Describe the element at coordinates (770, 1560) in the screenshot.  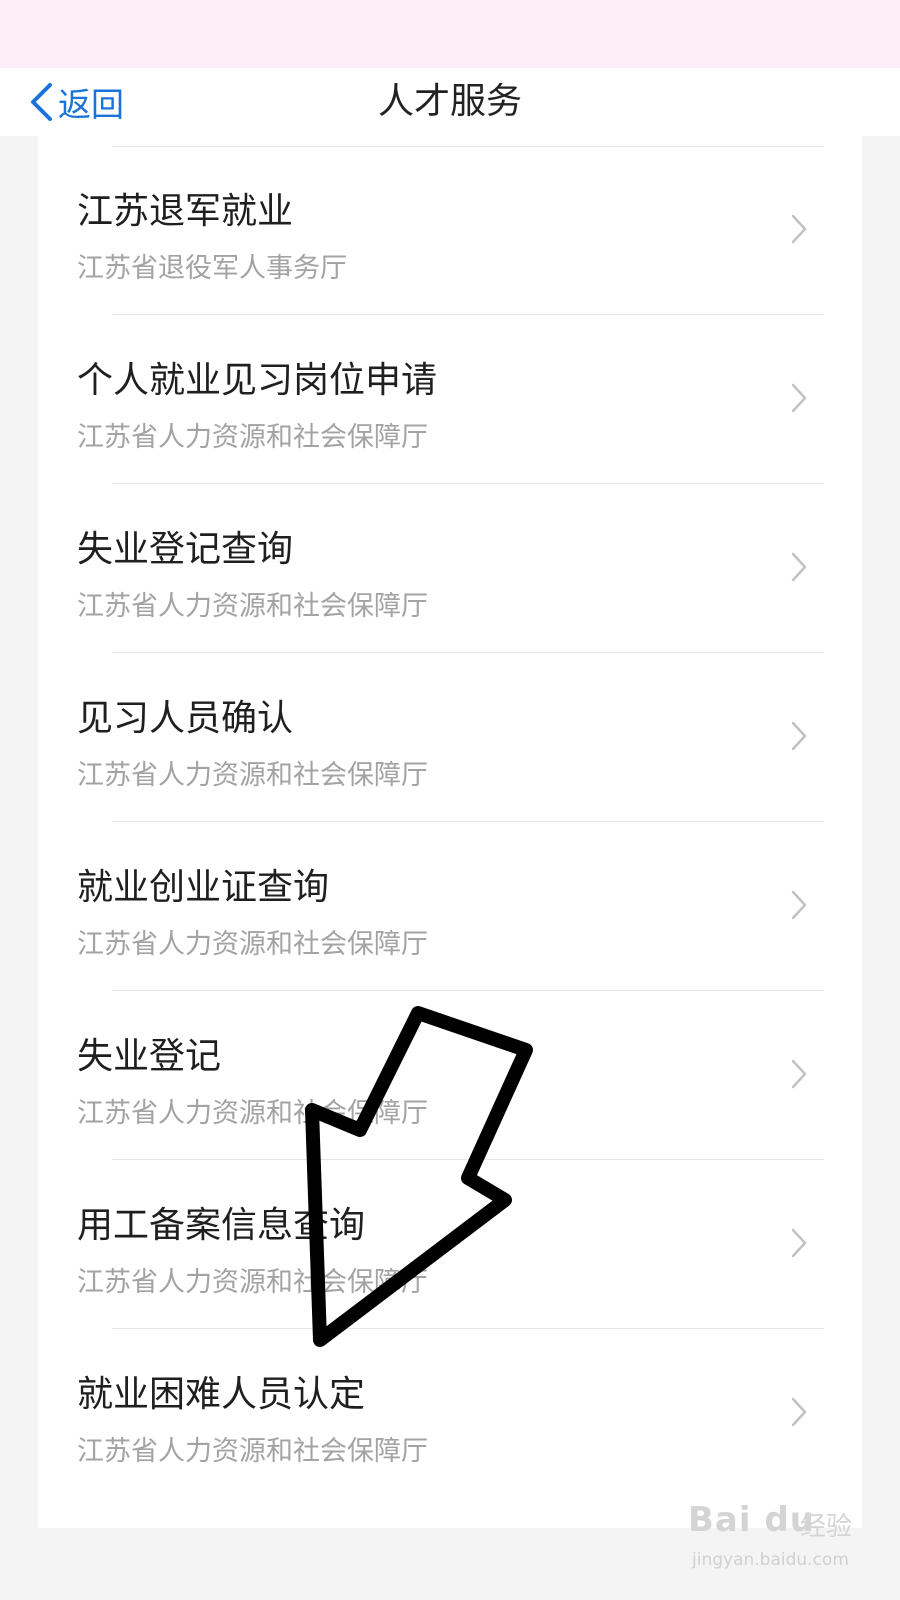
I see `watermark-url: jingyan.baidu.com` at that location.